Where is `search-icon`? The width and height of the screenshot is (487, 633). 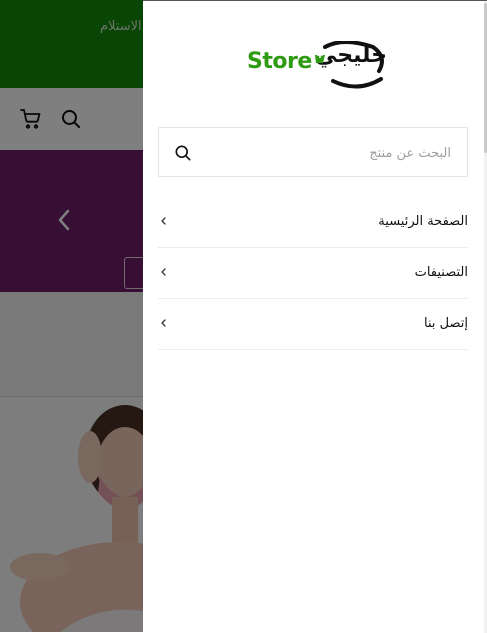 search-icon is located at coordinates (183, 153).